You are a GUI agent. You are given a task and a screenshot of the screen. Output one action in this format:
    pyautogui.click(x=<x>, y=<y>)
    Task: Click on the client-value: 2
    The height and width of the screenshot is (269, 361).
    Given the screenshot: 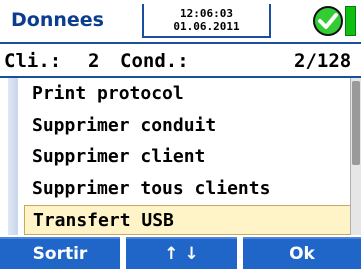 What is the action you would take?
    pyautogui.click(x=94, y=61)
    